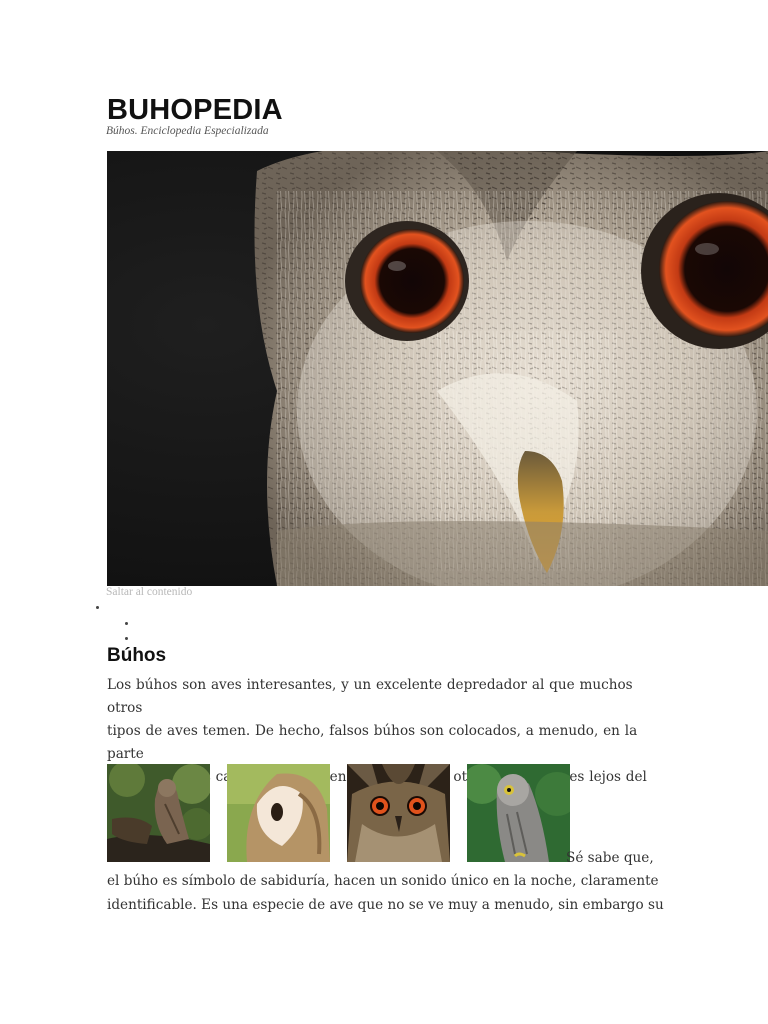 The image size is (768, 1024). I want to click on site-title: BUHOPEDIA, so click(195, 110).